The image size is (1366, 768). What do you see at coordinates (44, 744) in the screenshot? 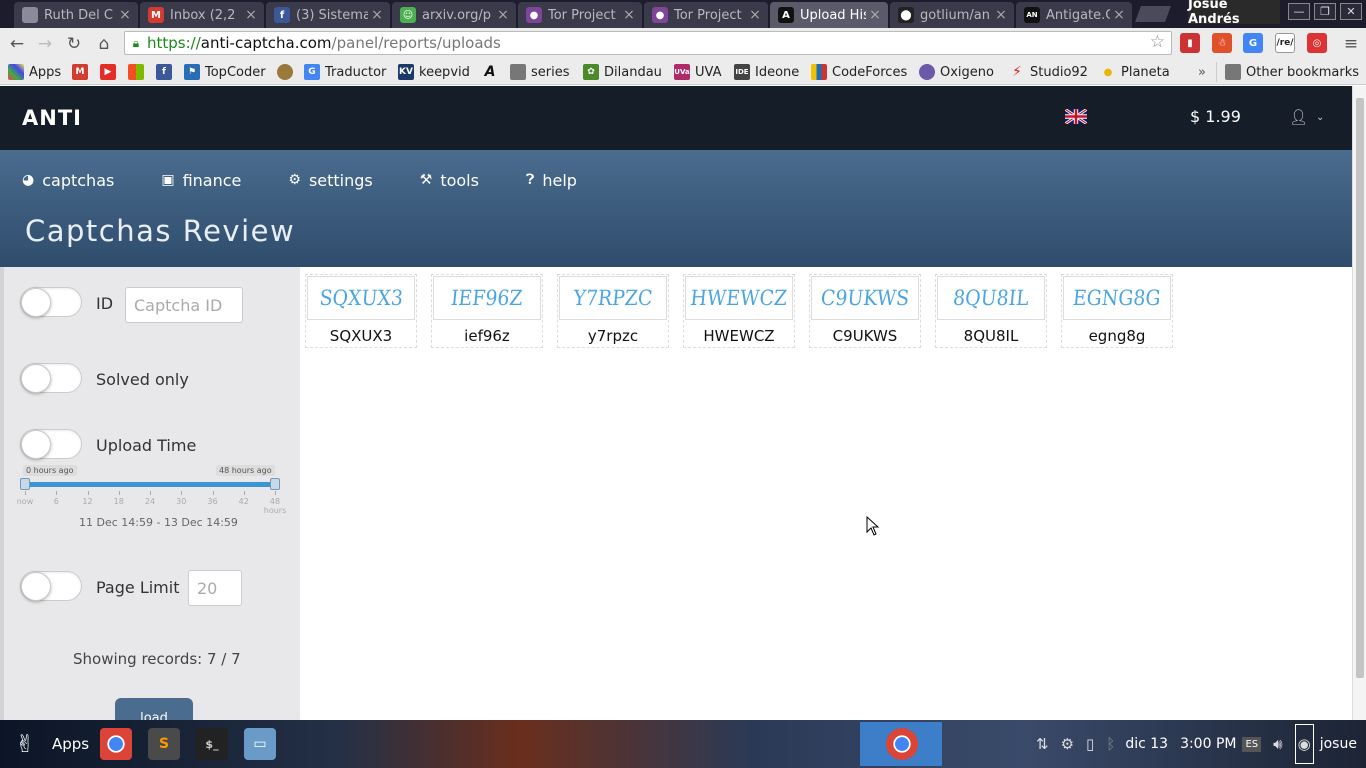
I see `apps-launcher: ✌ Apps` at bounding box center [44, 744].